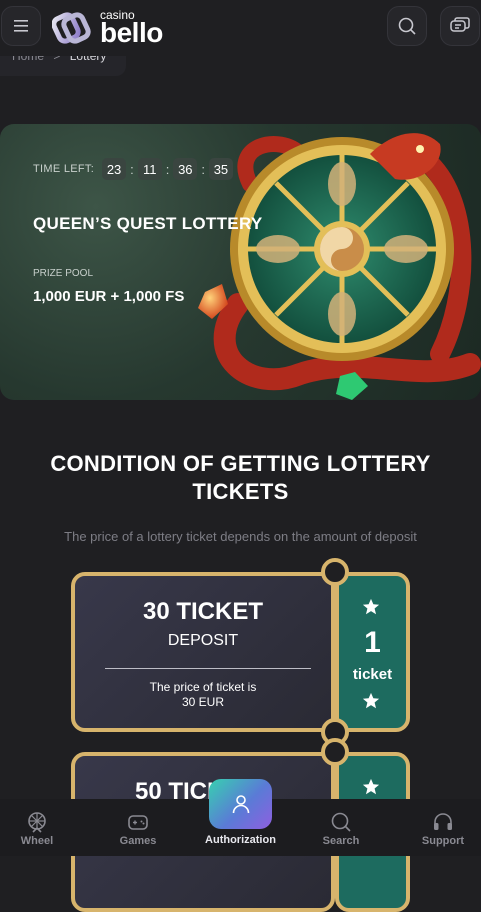  I want to click on authorization-button, so click(240, 804).